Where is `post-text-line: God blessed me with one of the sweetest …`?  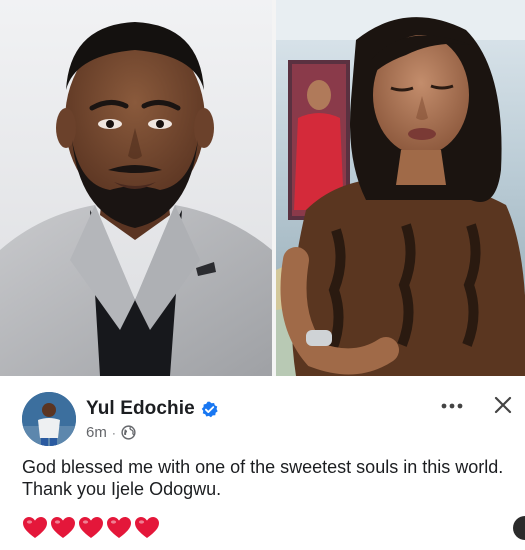
post-text-line: God blessed me with one of the sweetest … is located at coordinates (263, 467).